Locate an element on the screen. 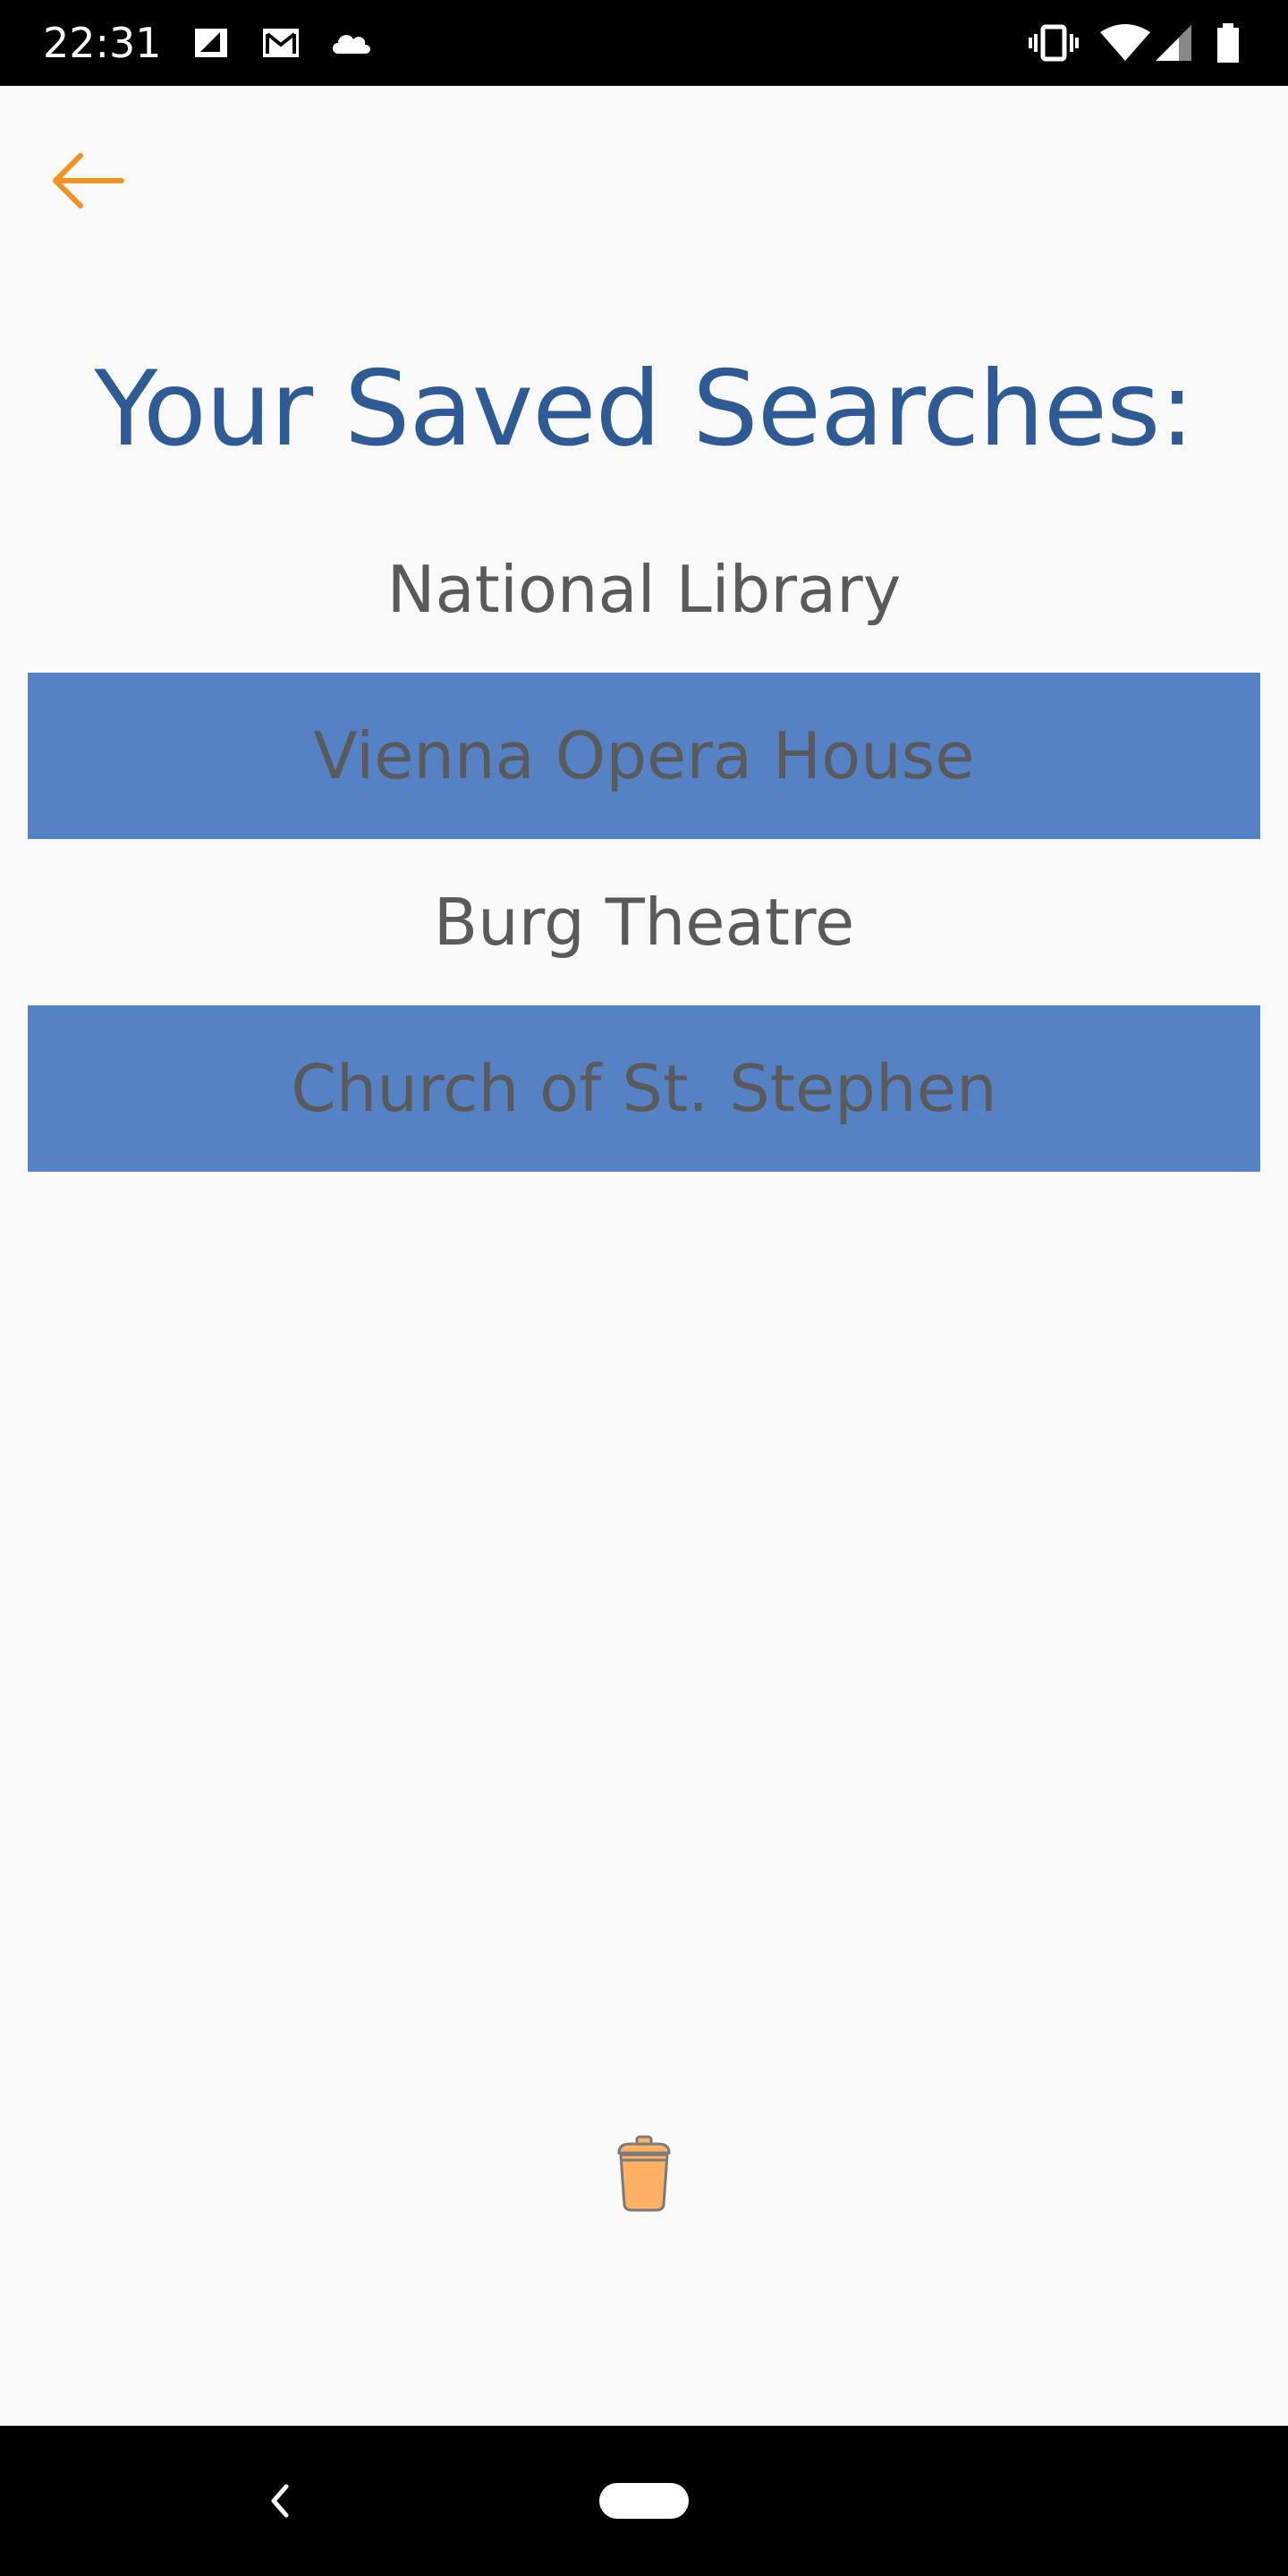 The height and width of the screenshot is (2576, 1288). home-pill-icon is located at coordinates (644, 2501).